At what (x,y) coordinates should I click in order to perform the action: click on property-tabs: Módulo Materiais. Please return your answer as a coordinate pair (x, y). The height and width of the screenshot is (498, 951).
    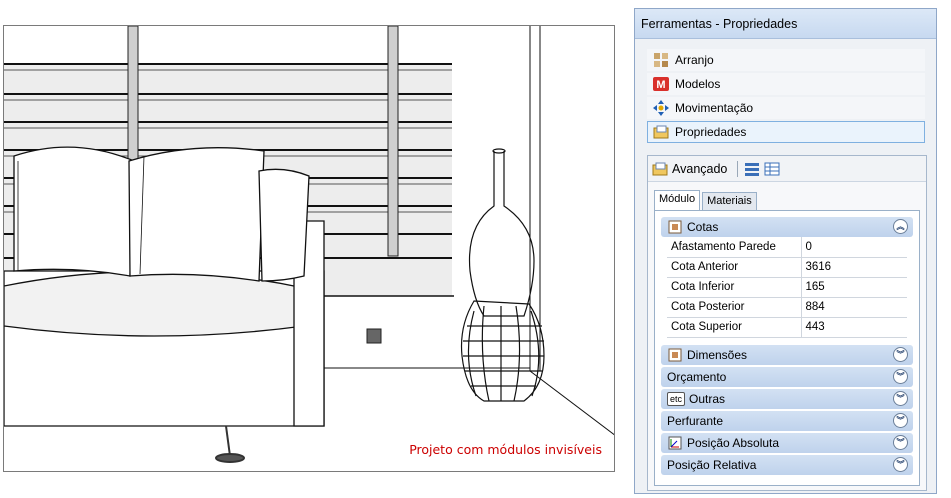
    Looking at the image, I should click on (706, 200).